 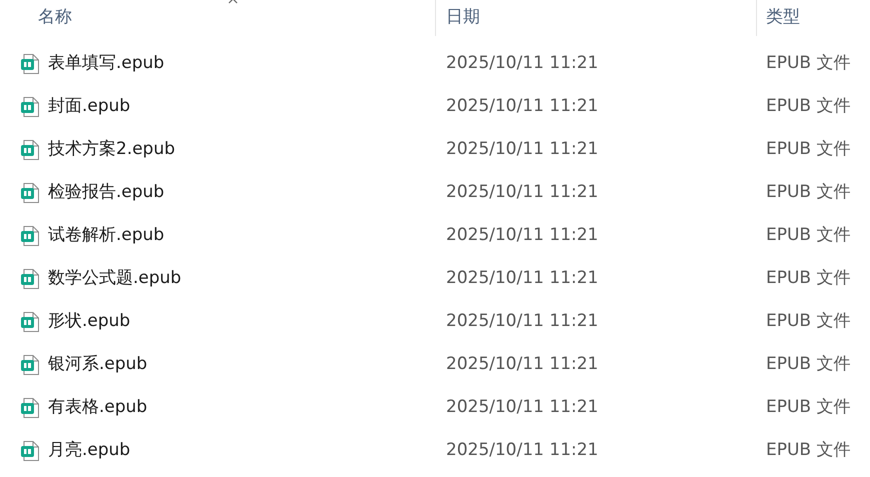 What do you see at coordinates (218, 18) in the screenshot?
I see `column-header: 名称` at bounding box center [218, 18].